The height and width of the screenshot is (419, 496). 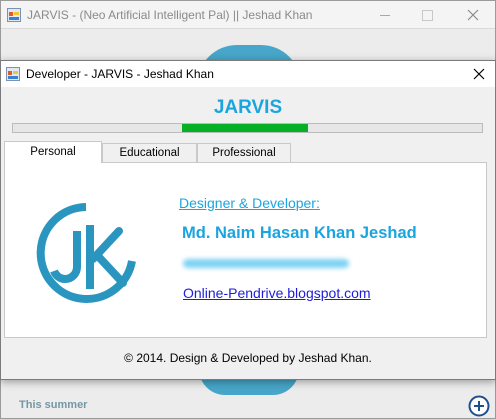 I want to click on jk-logo, so click(x=86, y=253).